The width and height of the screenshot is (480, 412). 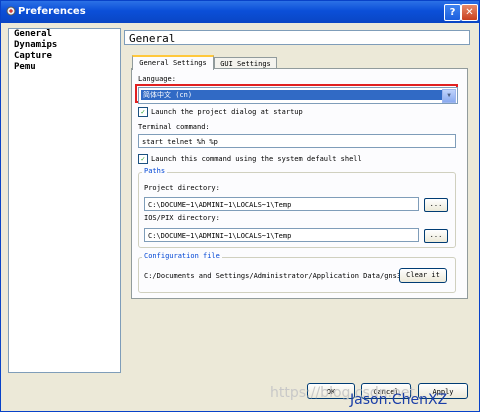 I want to click on paths-group-title: Paths, so click(x=155, y=171).